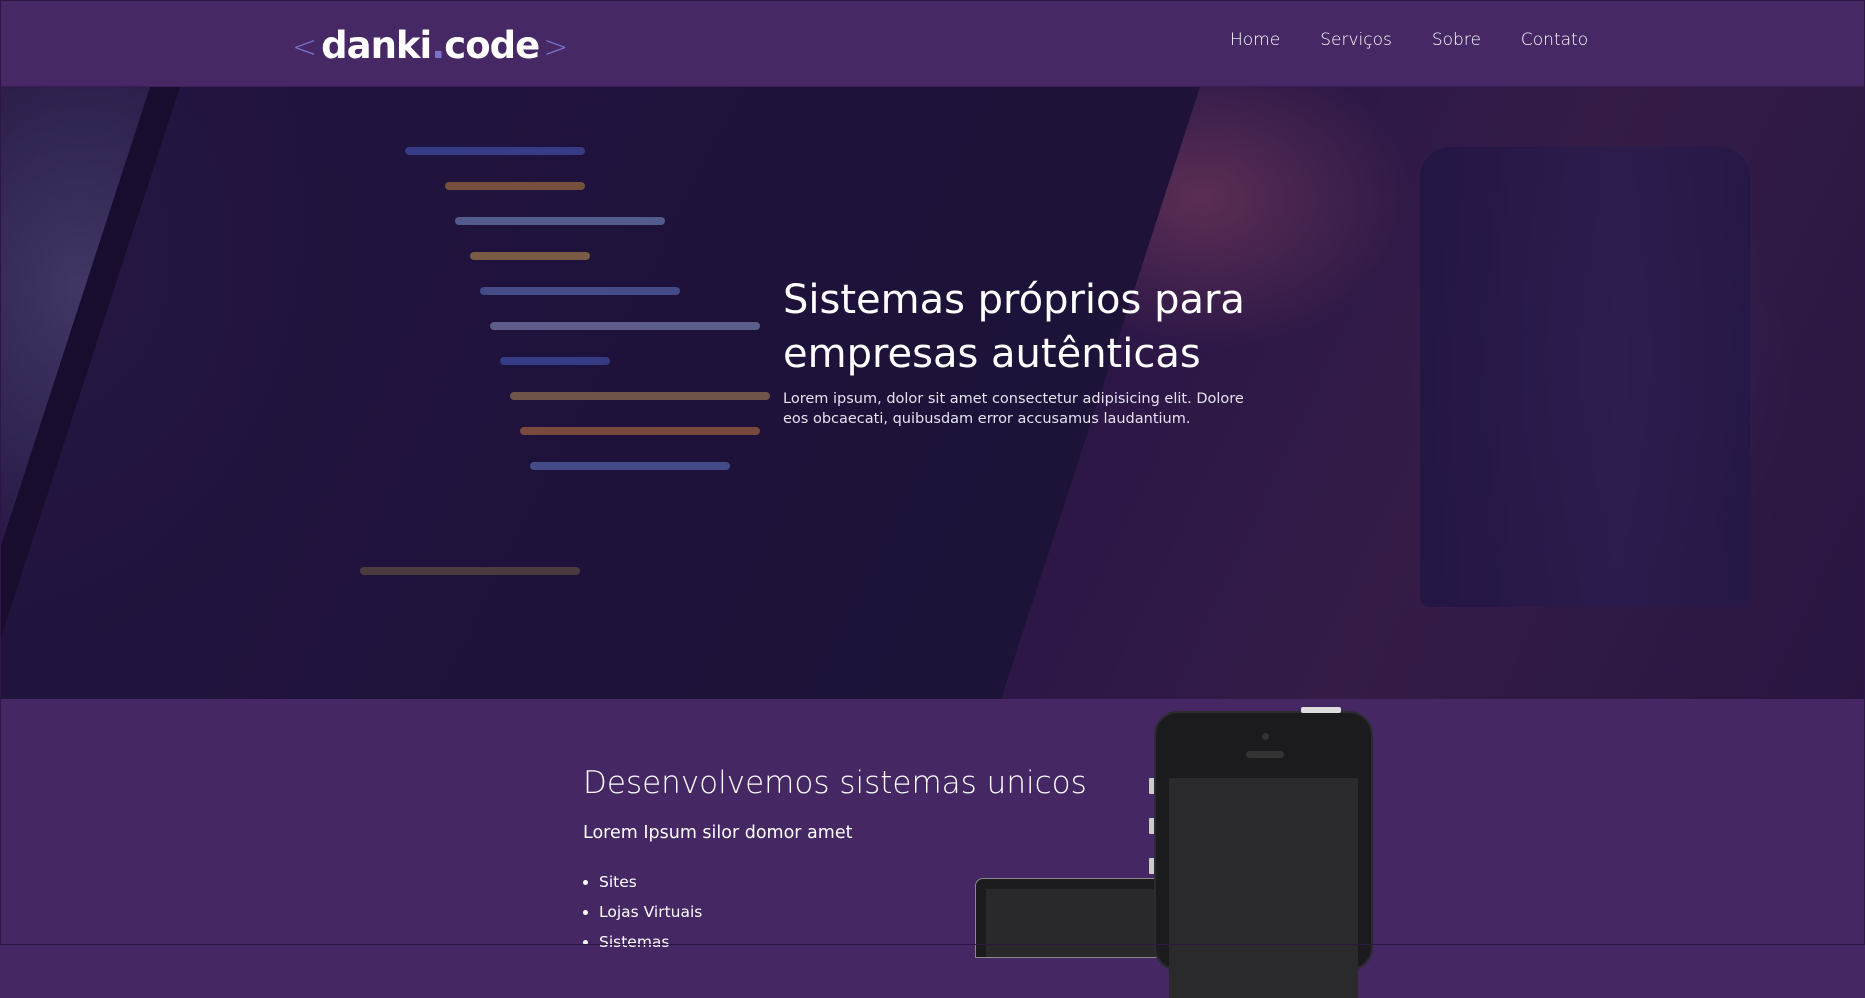 The height and width of the screenshot is (998, 1865). I want to click on services-title: Desenvolvemos sistemas unicos, so click(835, 783).